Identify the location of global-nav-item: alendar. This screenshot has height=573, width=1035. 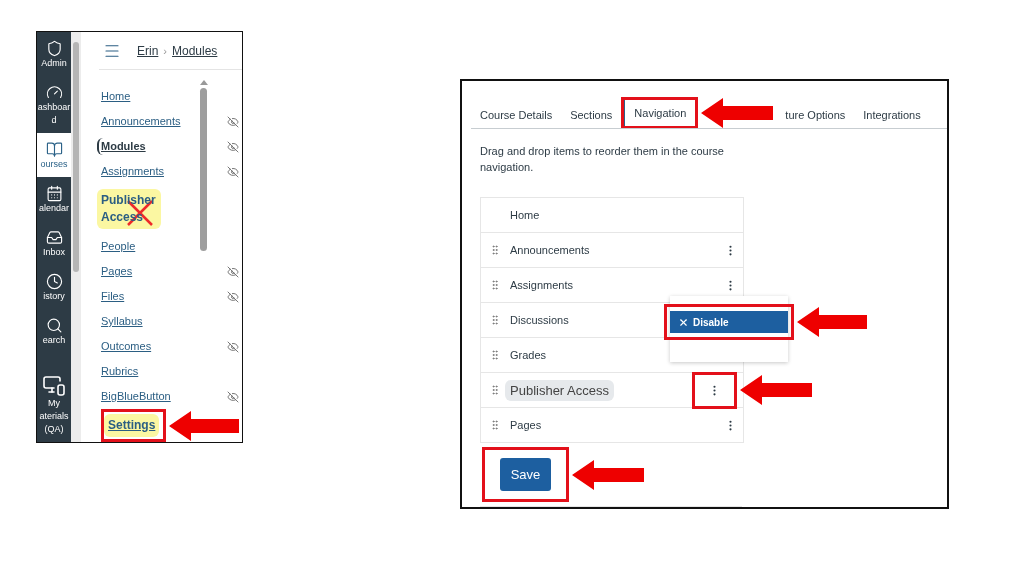
(54, 199).